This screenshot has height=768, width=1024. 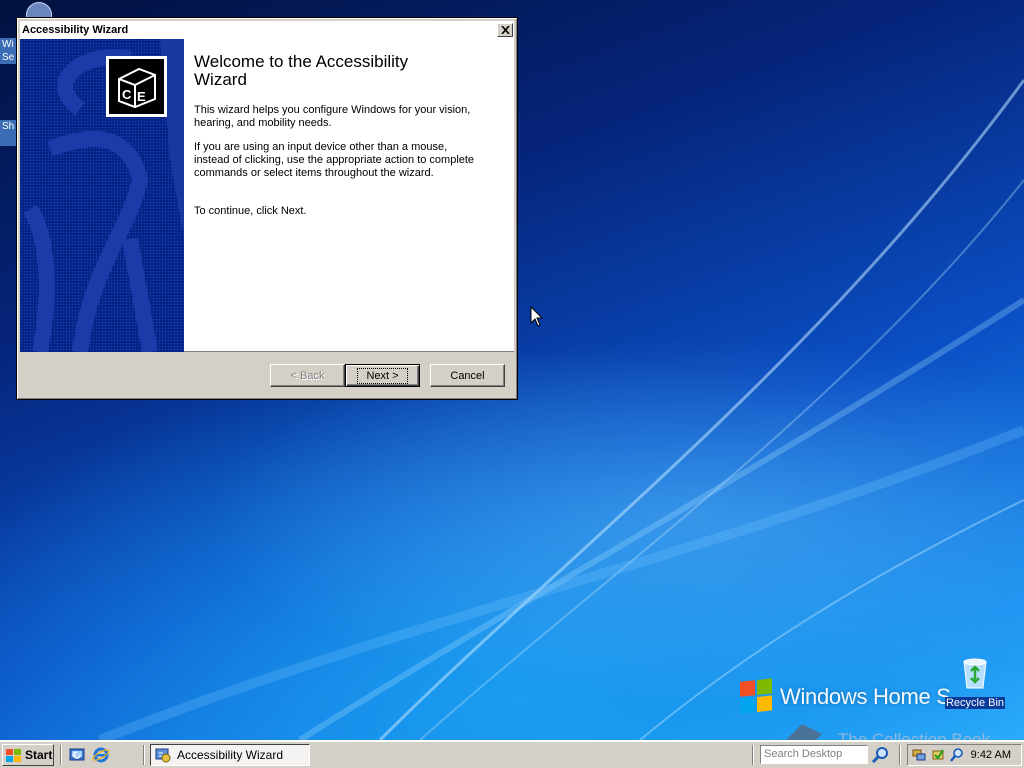 What do you see at coordinates (75, 30) in the screenshot?
I see `window-title: Accessibility Wizard` at bounding box center [75, 30].